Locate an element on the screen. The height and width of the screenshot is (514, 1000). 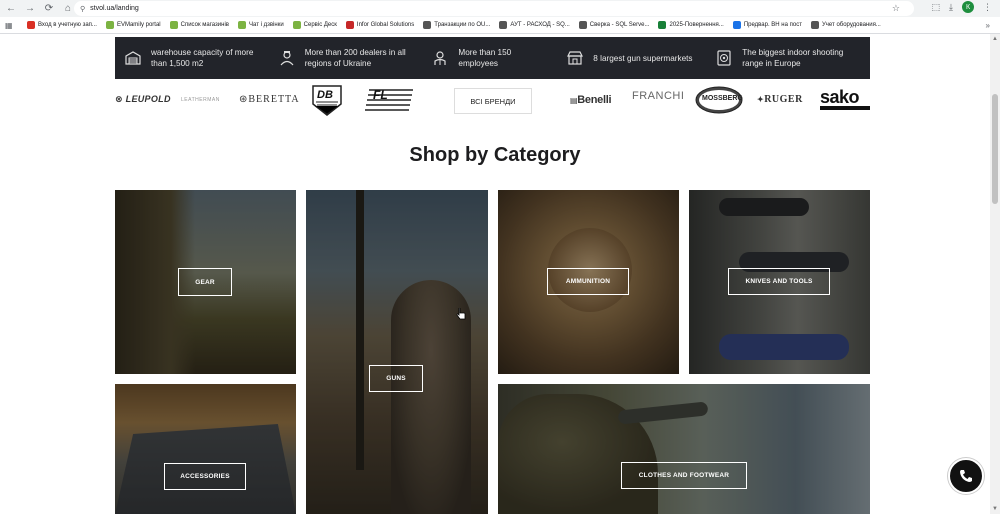
category-tile-knives: KNIVES AND TOOLS is located at coordinates (779, 282).